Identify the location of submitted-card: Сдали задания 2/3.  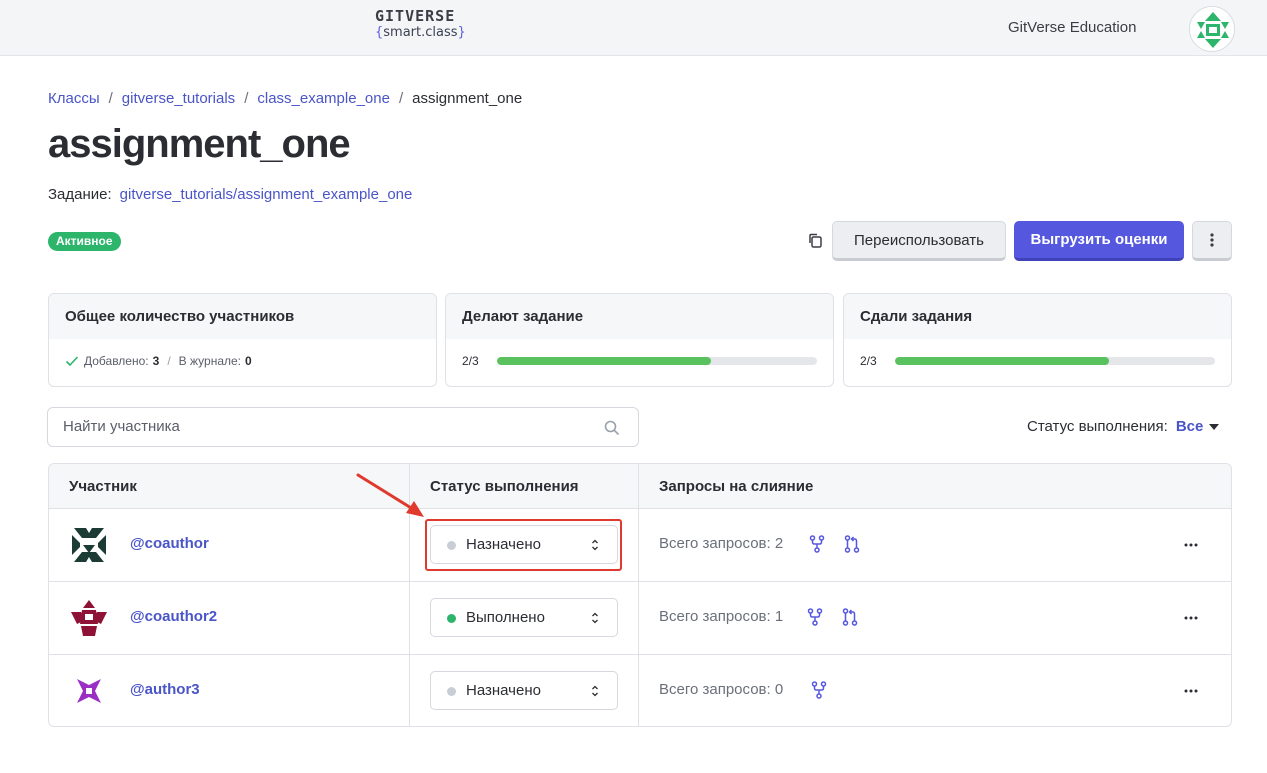
(1037, 340).